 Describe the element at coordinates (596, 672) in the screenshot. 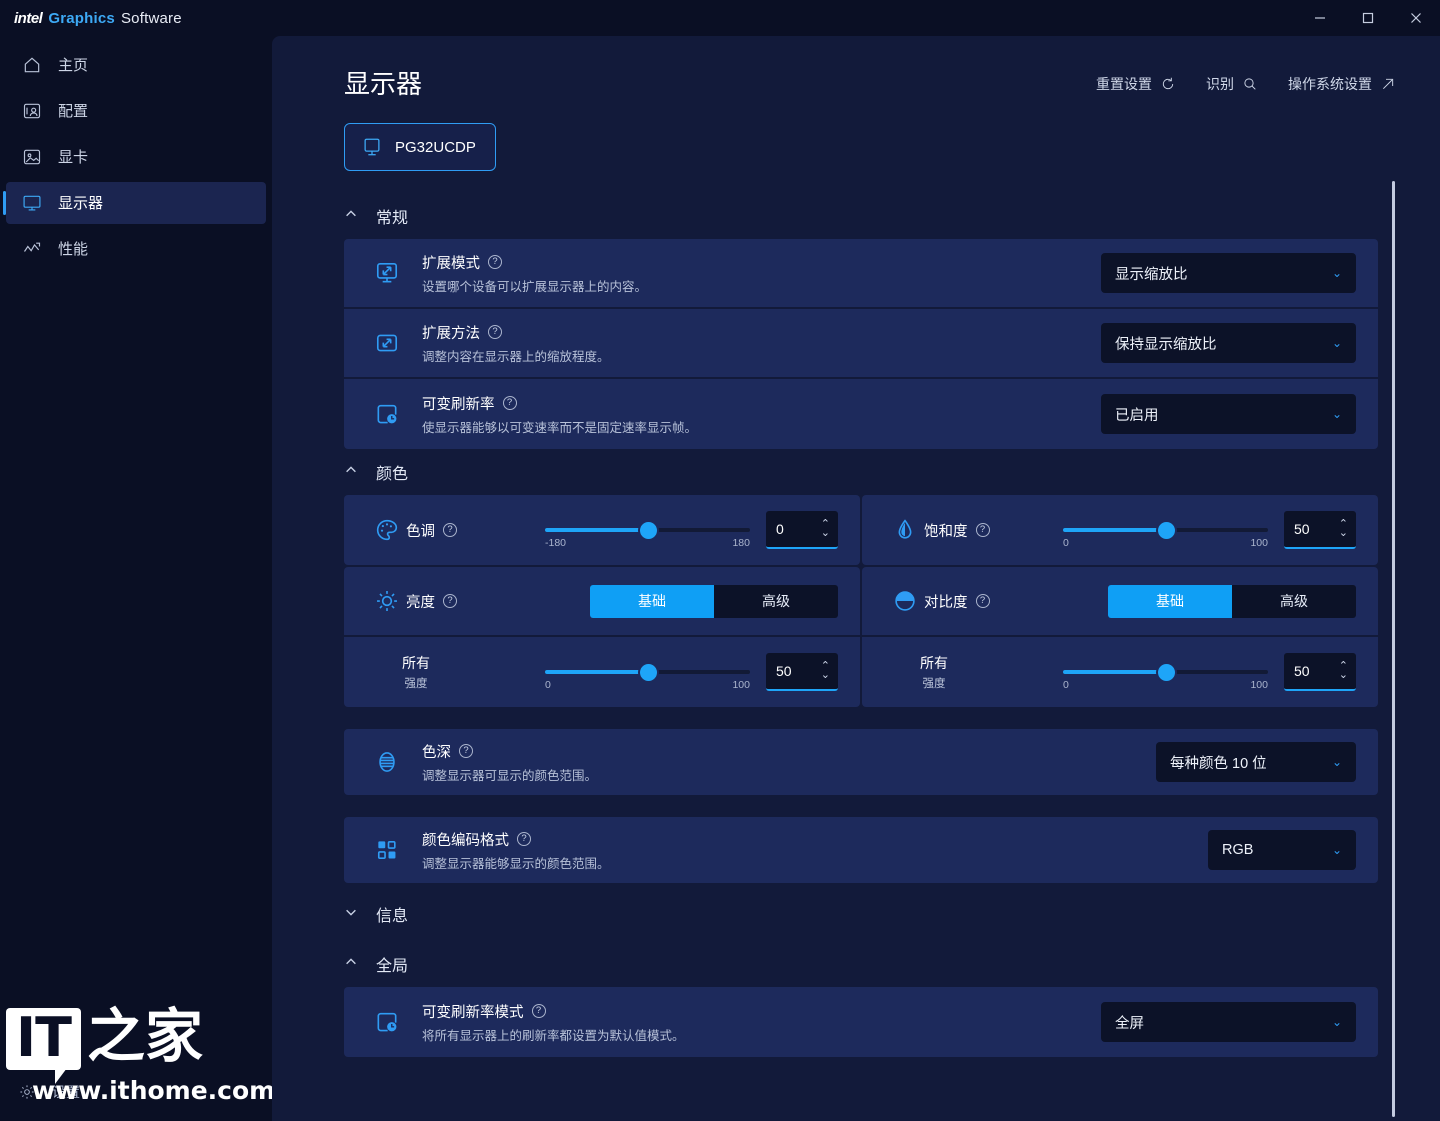

I see `slider-fill` at that location.